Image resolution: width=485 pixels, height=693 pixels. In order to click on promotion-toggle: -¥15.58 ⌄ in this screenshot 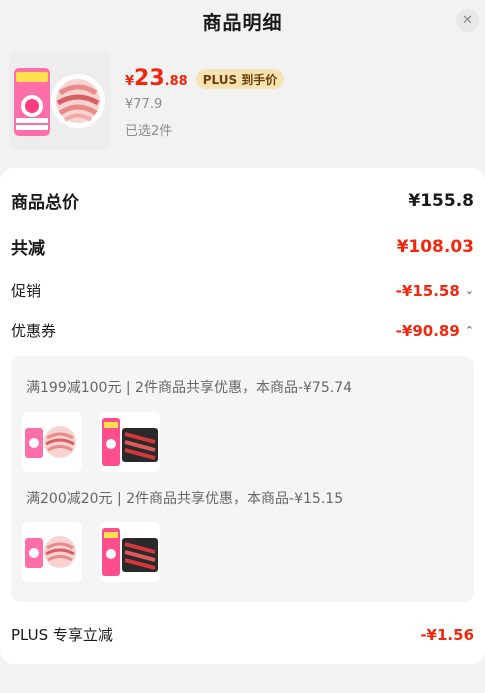, I will do `click(435, 291)`.